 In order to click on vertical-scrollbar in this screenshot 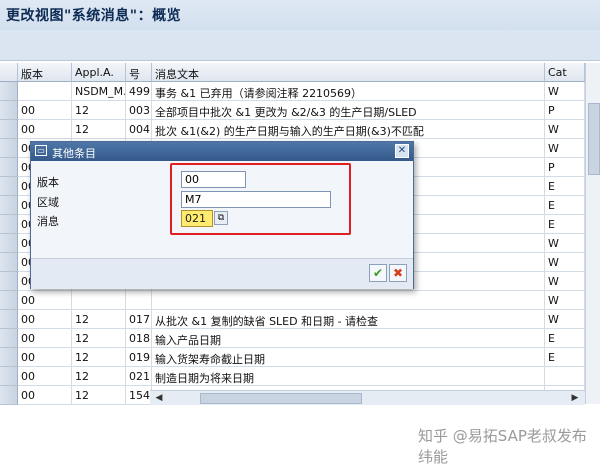, I will do `click(592, 233)`.